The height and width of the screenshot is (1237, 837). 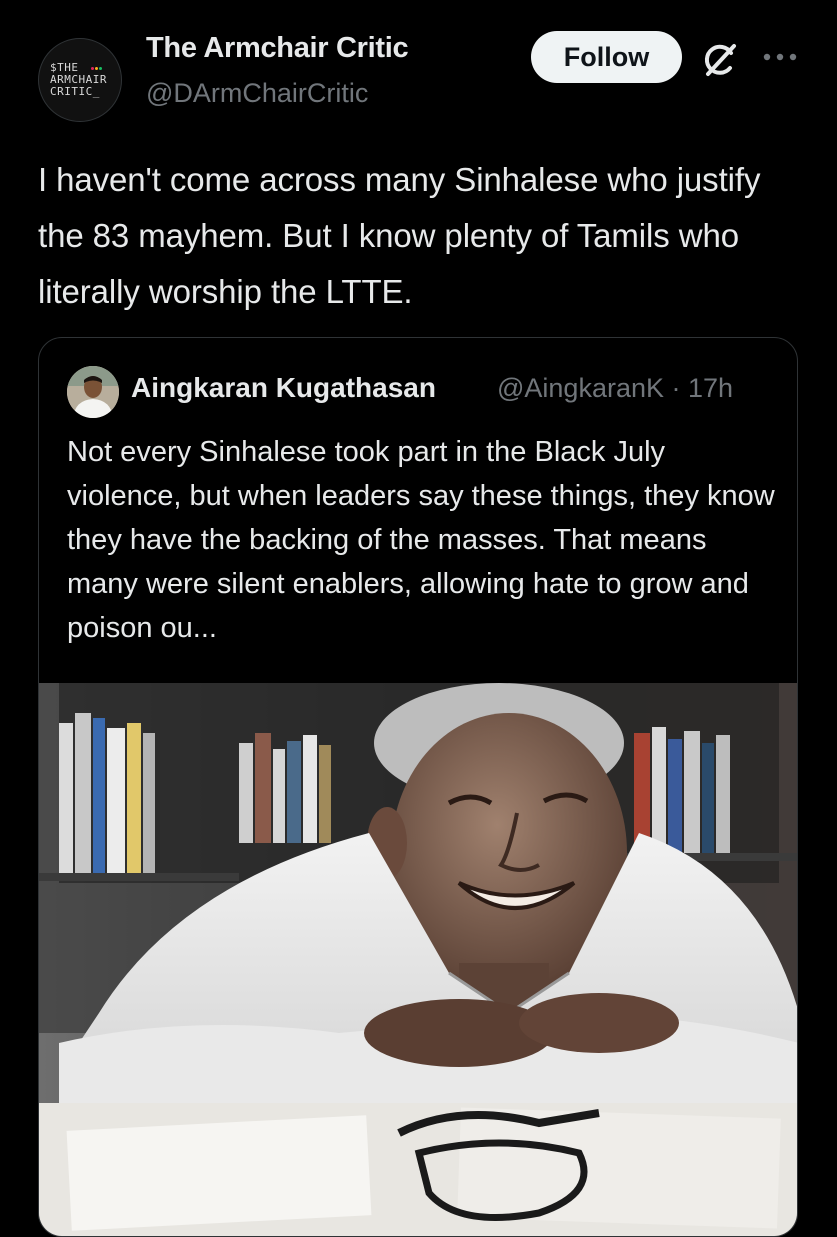 What do you see at coordinates (615, 388) in the screenshot?
I see `quoted-author-meta: @AingkaranK · 17h` at bounding box center [615, 388].